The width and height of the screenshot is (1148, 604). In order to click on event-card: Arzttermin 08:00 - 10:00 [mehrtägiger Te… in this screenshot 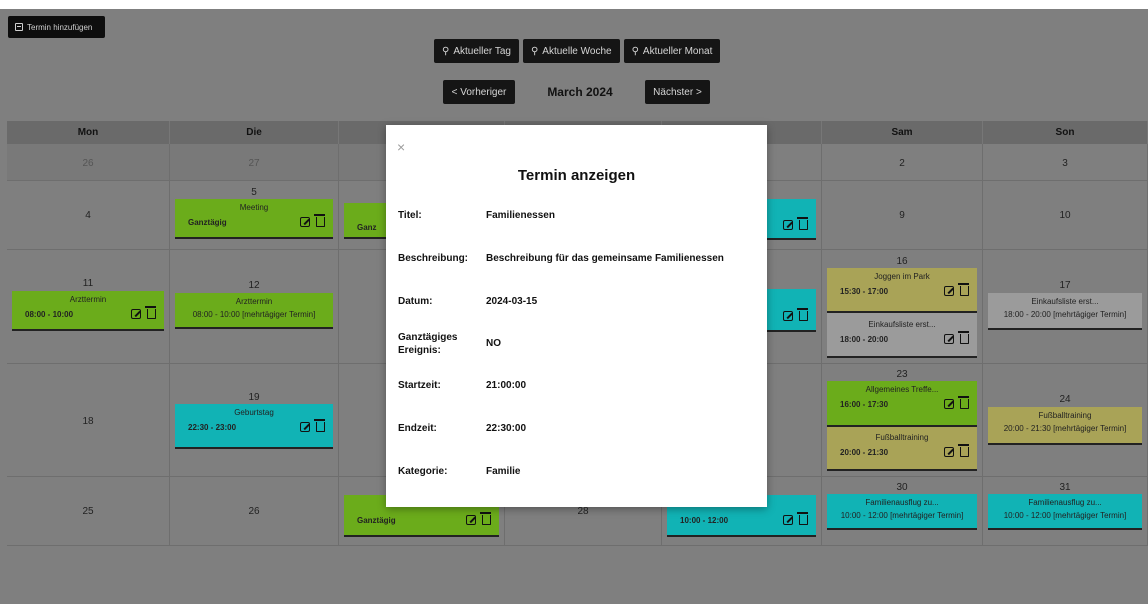, I will do `click(254, 311)`.